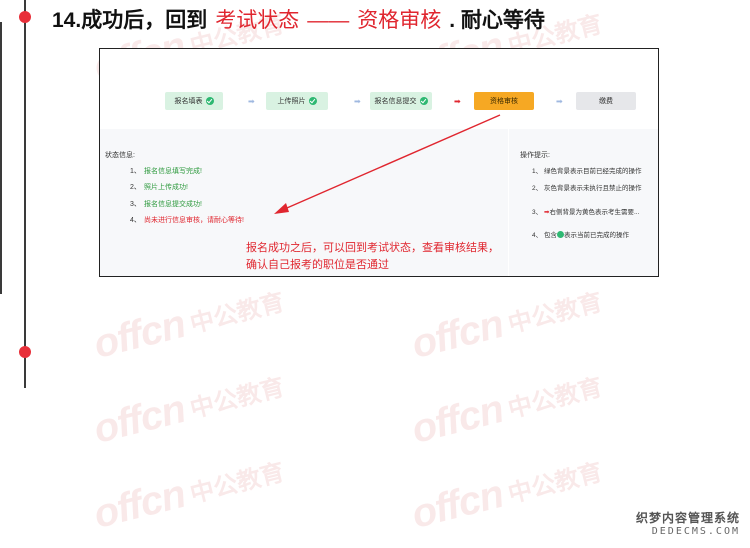 The width and height of the screenshot is (750, 548). I want to click on pointer-line, so click(390, 163).